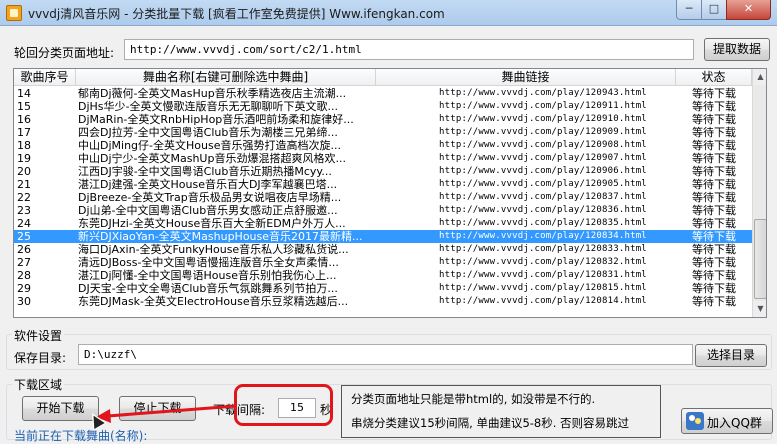 The height and width of the screenshot is (444, 777). What do you see at coordinates (490, 423) in the screenshot?
I see `hint-line-2: 串烧分类建议15秒间隔, 单曲建议5-8秒. 否则容易跳过` at bounding box center [490, 423].